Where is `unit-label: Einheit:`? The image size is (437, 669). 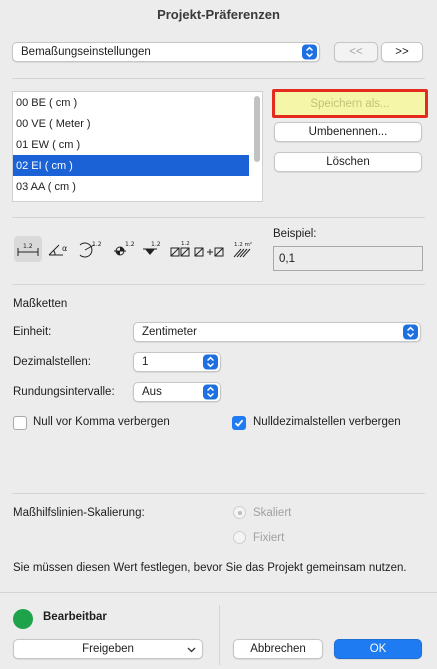 unit-label: Einheit: is located at coordinates (32, 332).